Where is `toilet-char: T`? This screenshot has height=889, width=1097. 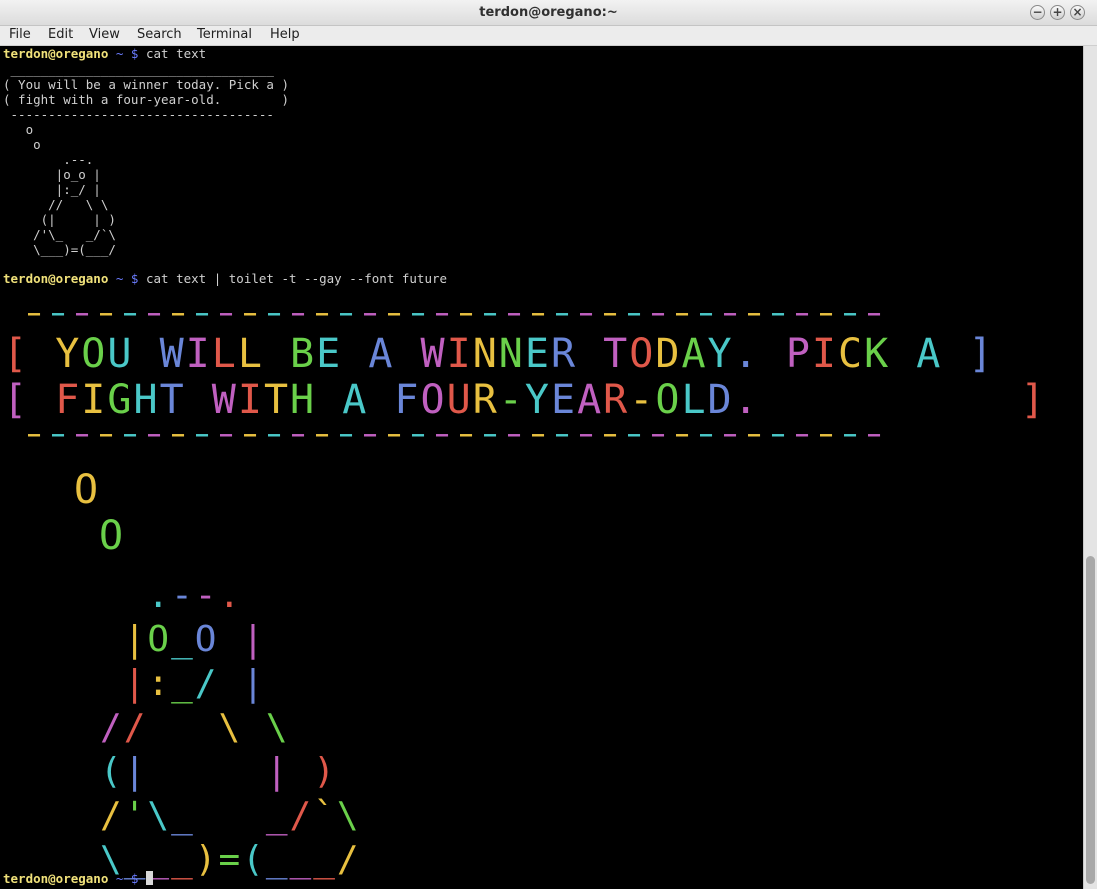
toilet-char: T is located at coordinates (172, 400).